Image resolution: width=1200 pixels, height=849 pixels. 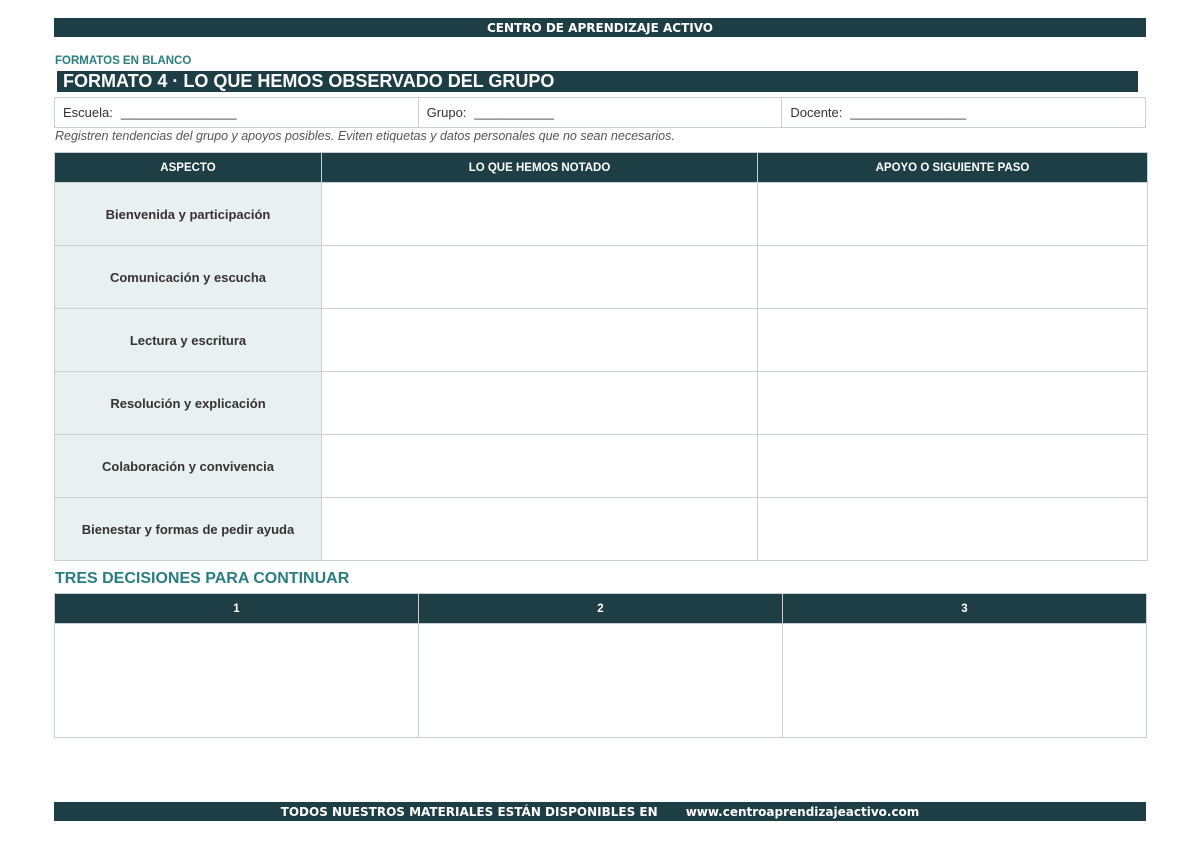 What do you see at coordinates (188, 340) in the screenshot?
I see `aspect-cell: Lectura y escritura` at bounding box center [188, 340].